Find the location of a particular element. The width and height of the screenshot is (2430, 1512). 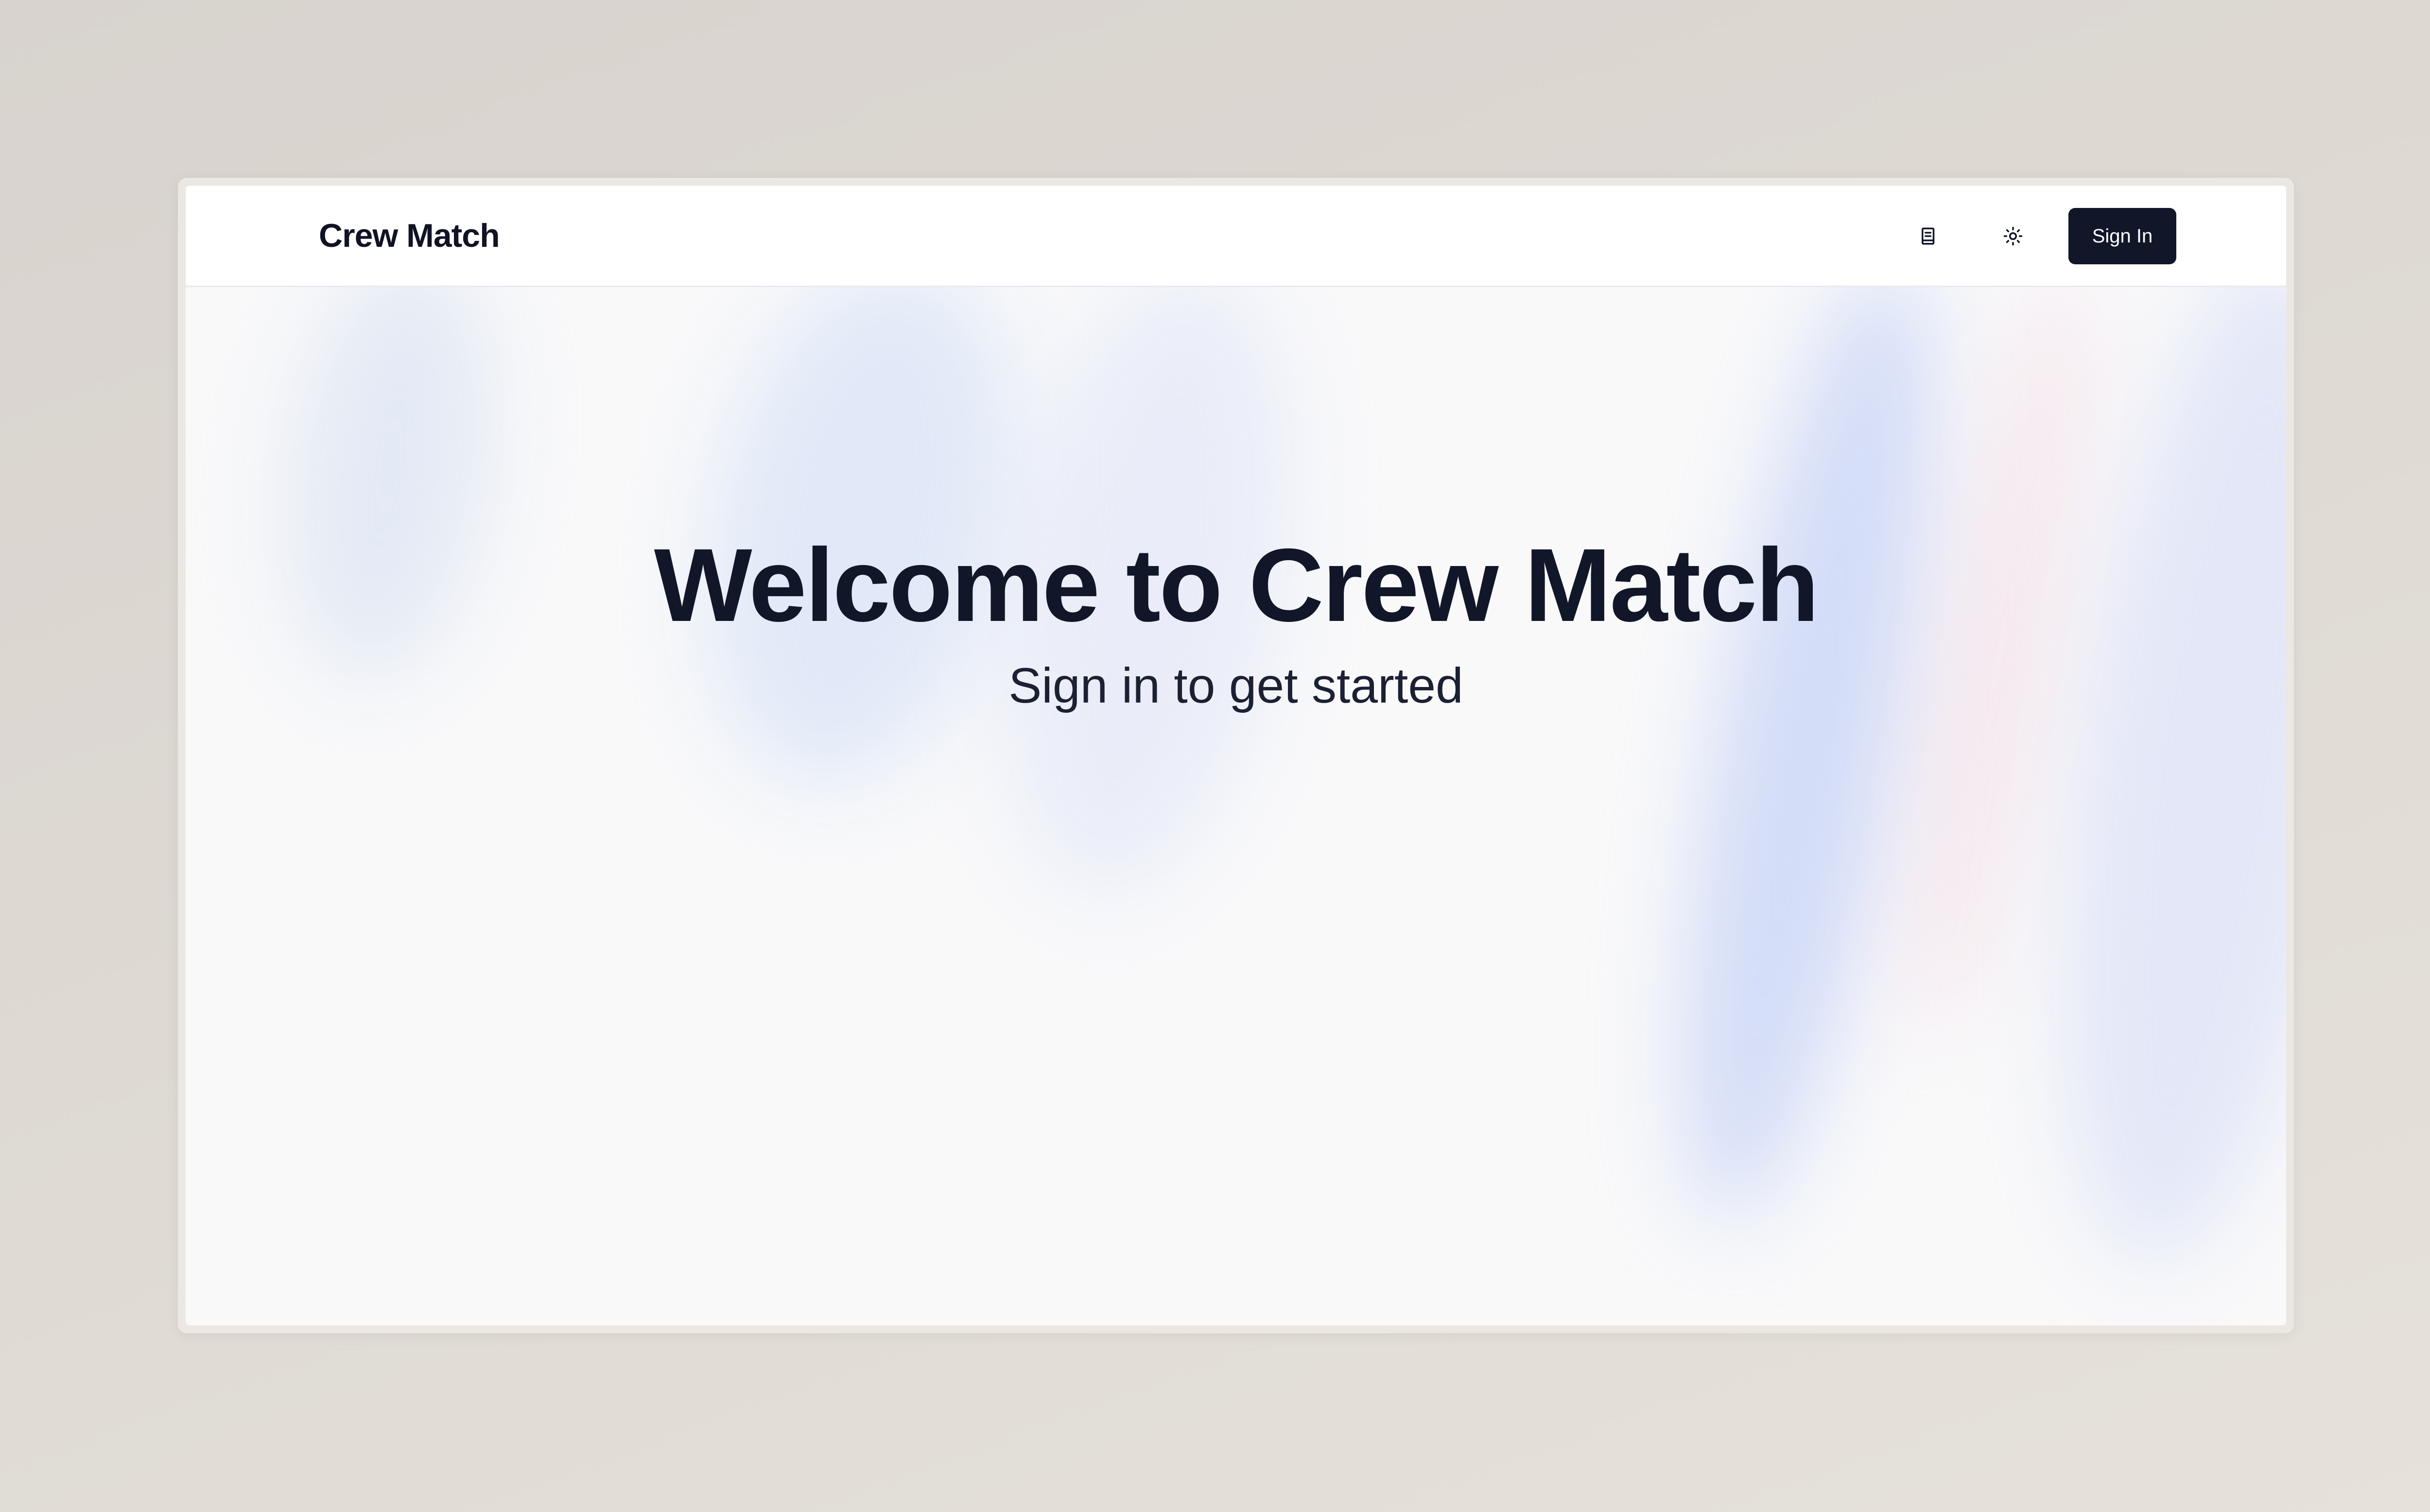

theme-toggle-button is located at coordinates (2013, 236).